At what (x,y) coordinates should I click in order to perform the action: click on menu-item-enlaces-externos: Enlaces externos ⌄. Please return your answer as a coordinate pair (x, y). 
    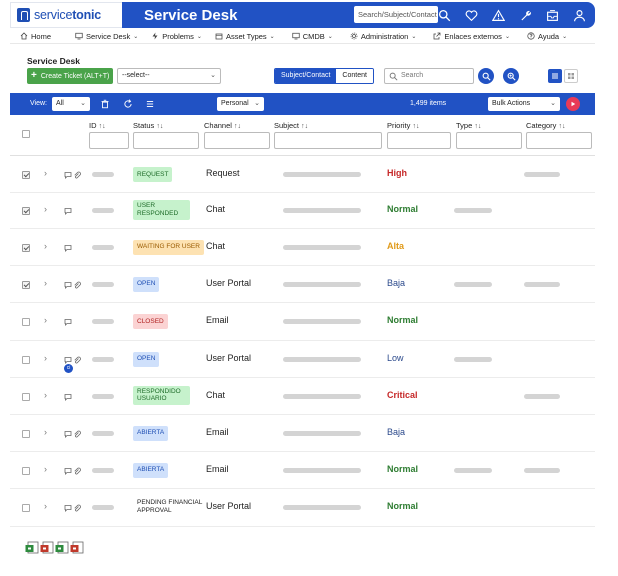
    Looking at the image, I should click on (471, 36).